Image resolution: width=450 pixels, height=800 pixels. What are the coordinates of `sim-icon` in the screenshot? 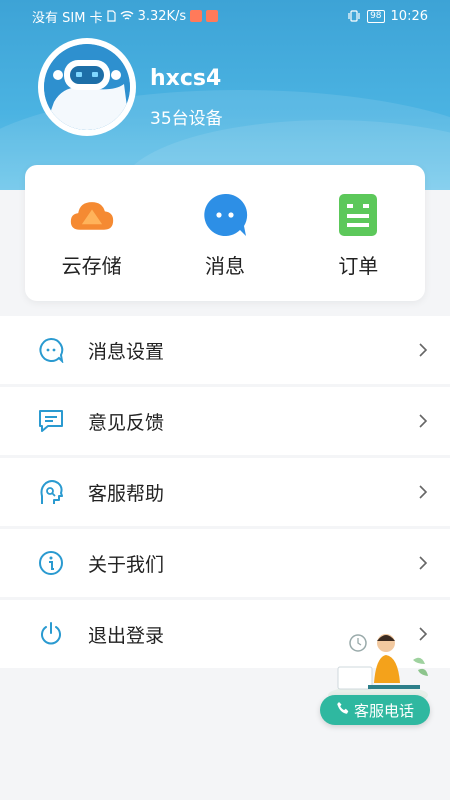 It's located at (111, 16).